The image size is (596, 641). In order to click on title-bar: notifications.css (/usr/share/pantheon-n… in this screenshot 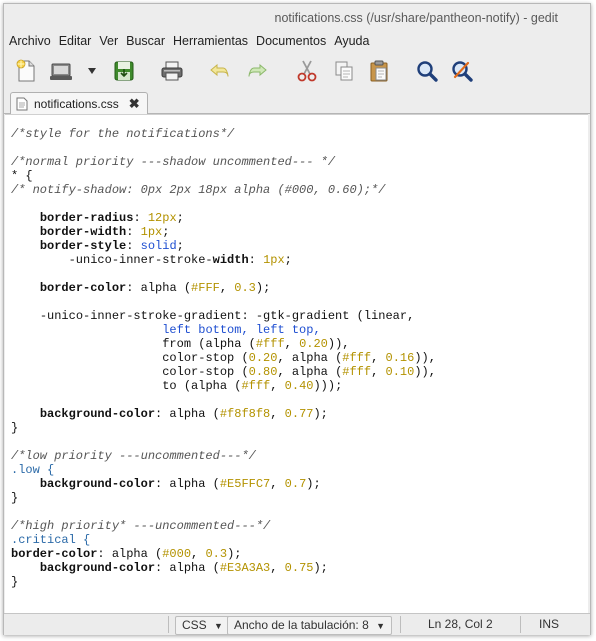, I will do `click(297, 17)`.